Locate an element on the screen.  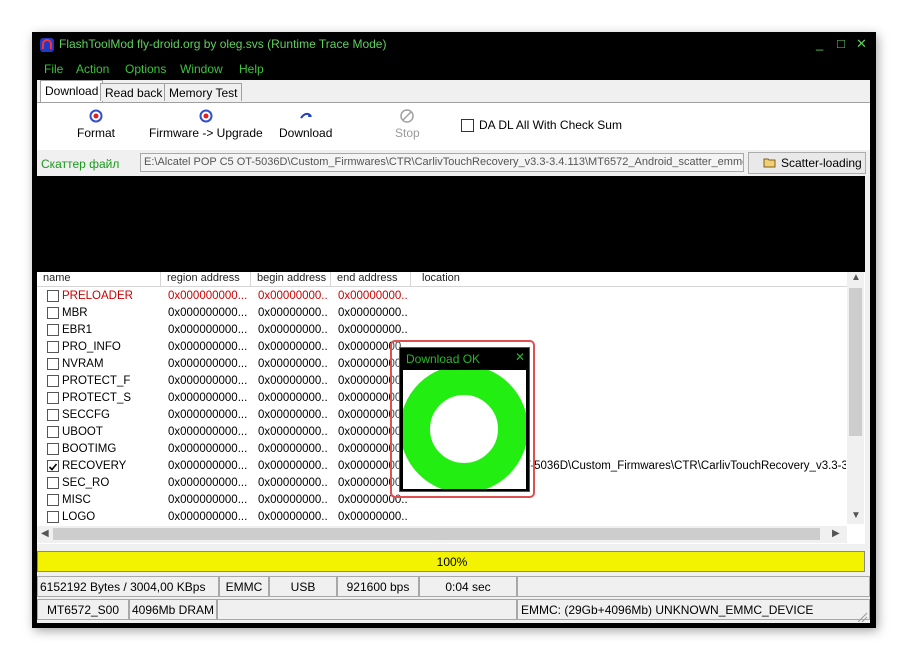
vertical-scroll-thumb is located at coordinates (855, 362).